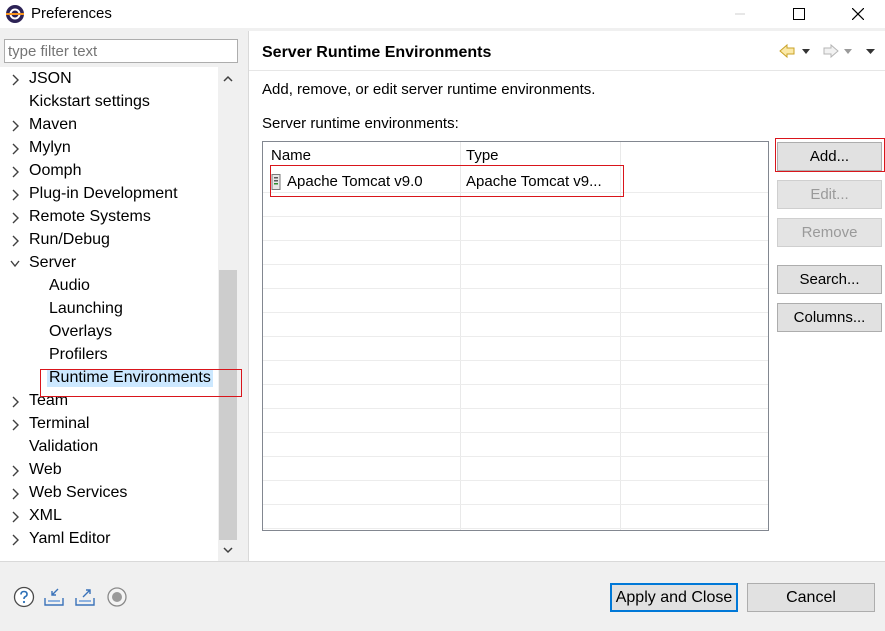 The height and width of the screenshot is (631, 885). What do you see at coordinates (70, 538) in the screenshot?
I see `tree-item-label: Yaml Editor` at bounding box center [70, 538].